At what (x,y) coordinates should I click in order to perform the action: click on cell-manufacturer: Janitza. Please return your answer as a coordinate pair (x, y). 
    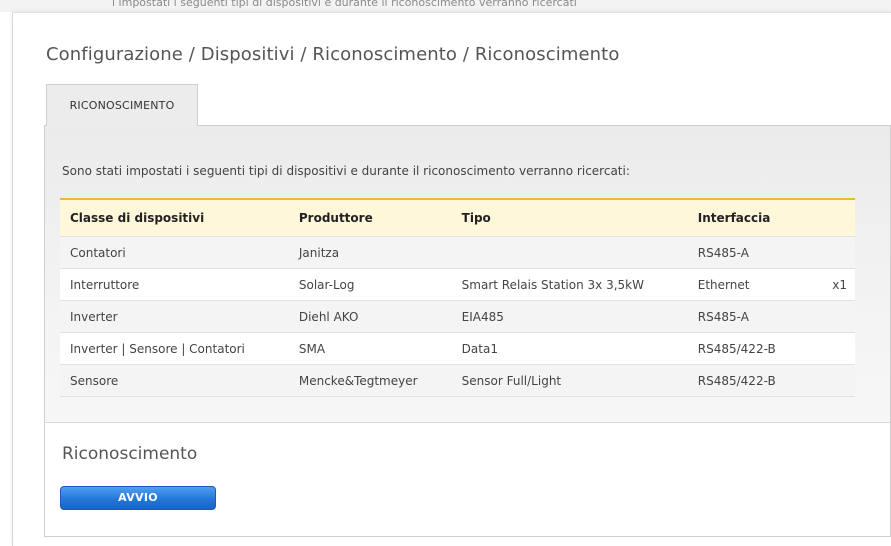
    Looking at the image, I should click on (370, 252).